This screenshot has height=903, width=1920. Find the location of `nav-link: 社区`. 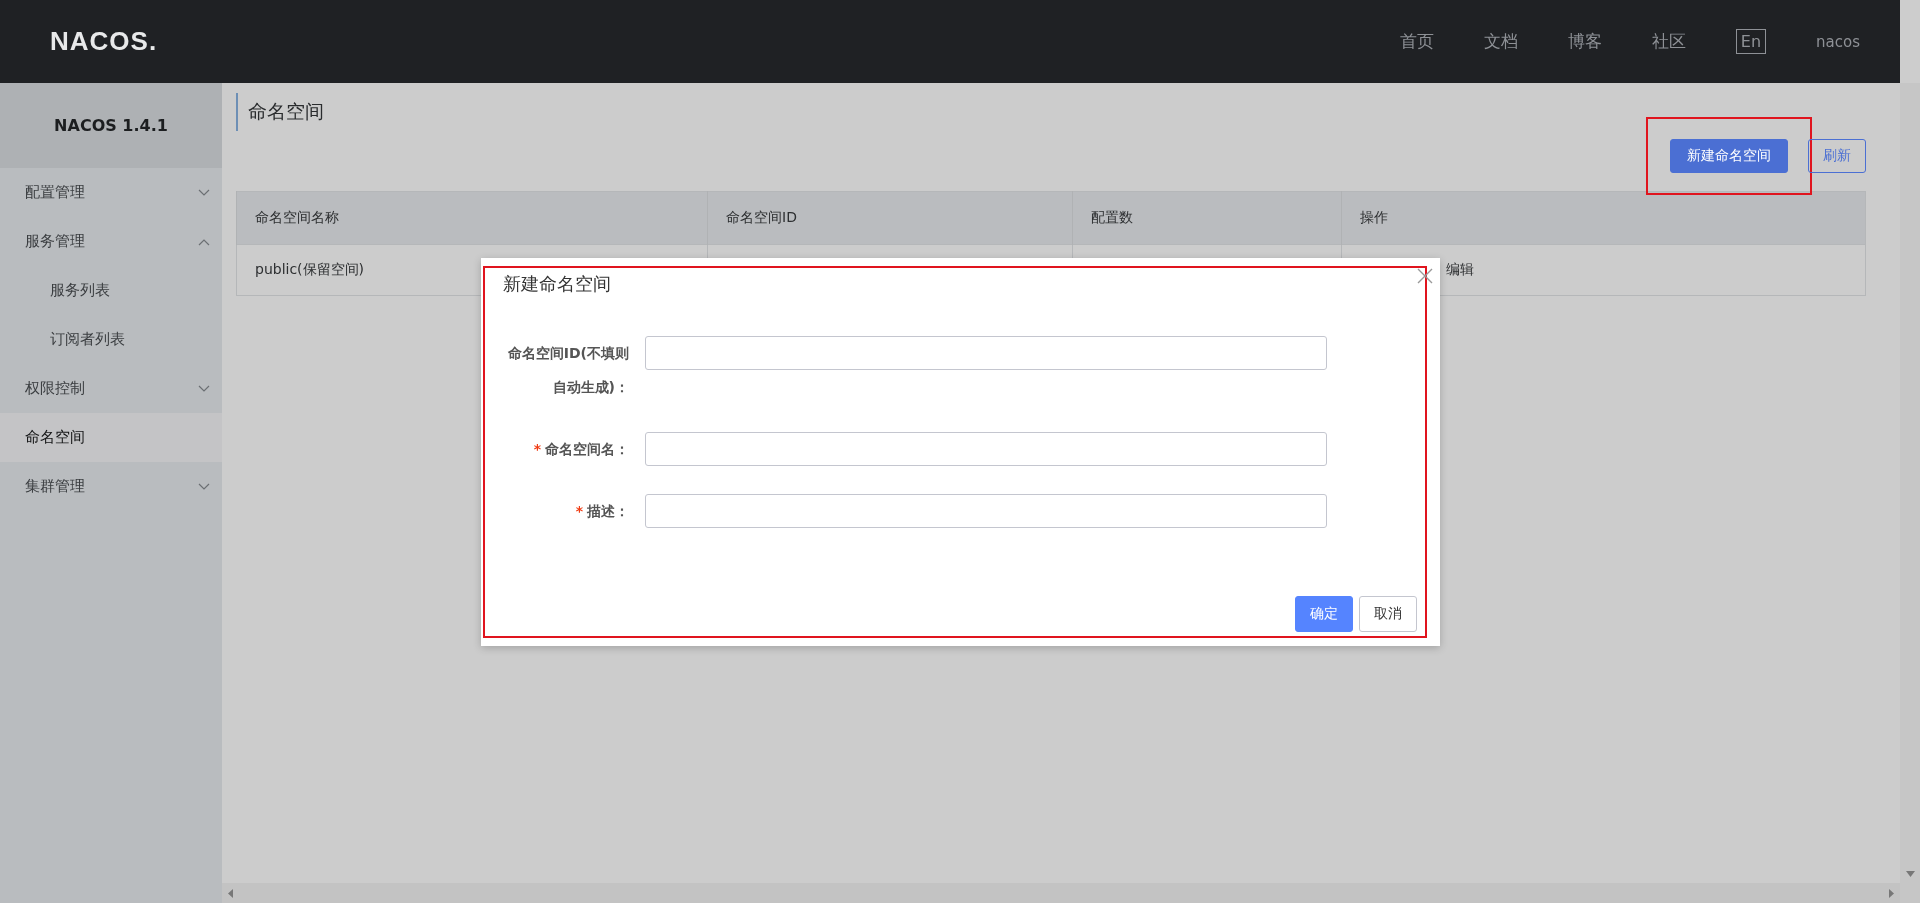

nav-link: 社区 is located at coordinates (1668, 41).